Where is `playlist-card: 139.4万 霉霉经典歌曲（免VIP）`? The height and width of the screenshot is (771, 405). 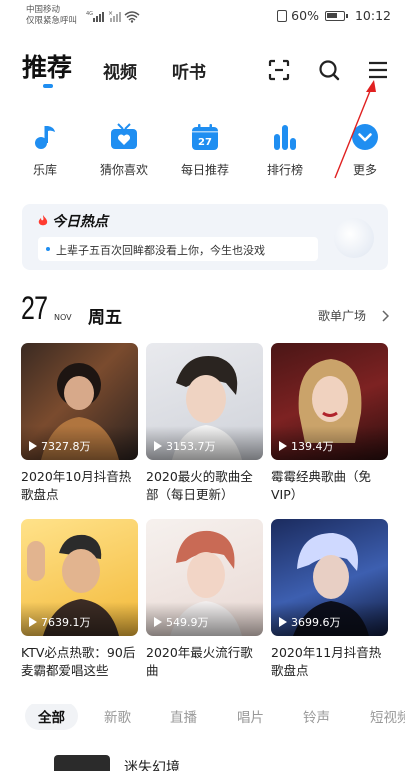 playlist-card: 139.4万 霉霉经典歌曲（免VIP） is located at coordinates (329, 423).